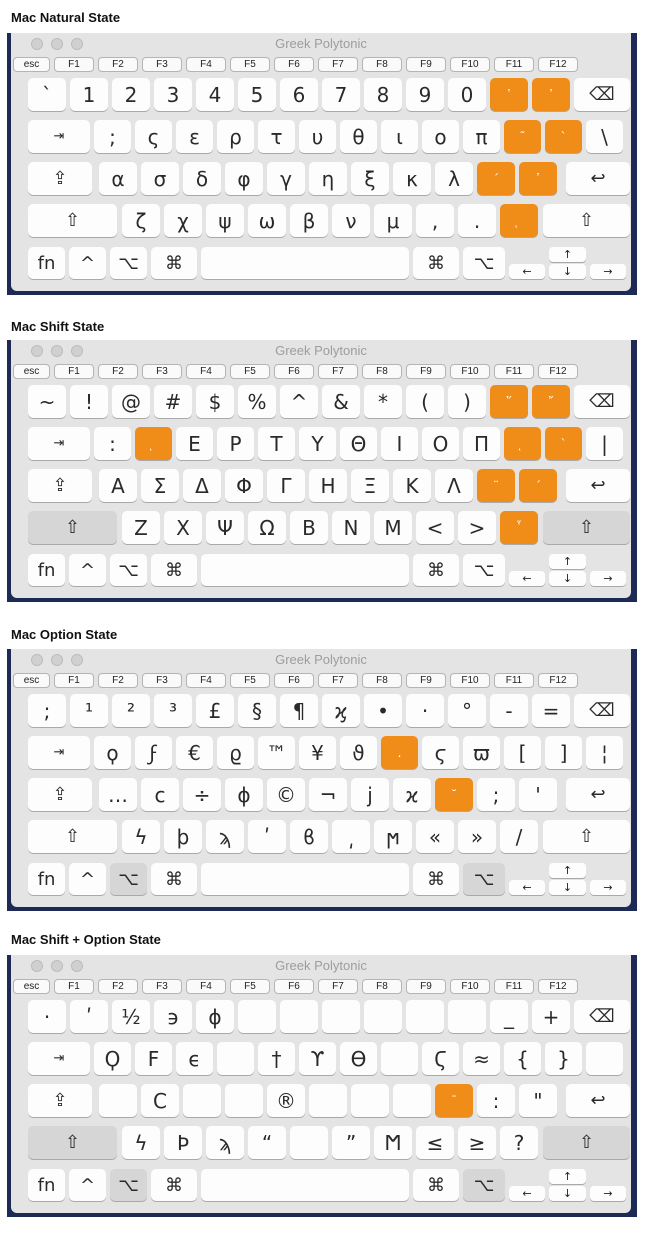 Image resolution: width=648 pixels, height=1237 pixels. What do you see at coordinates (358, 136) in the screenshot?
I see `key-row2-6: θ` at bounding box center [358, 136].